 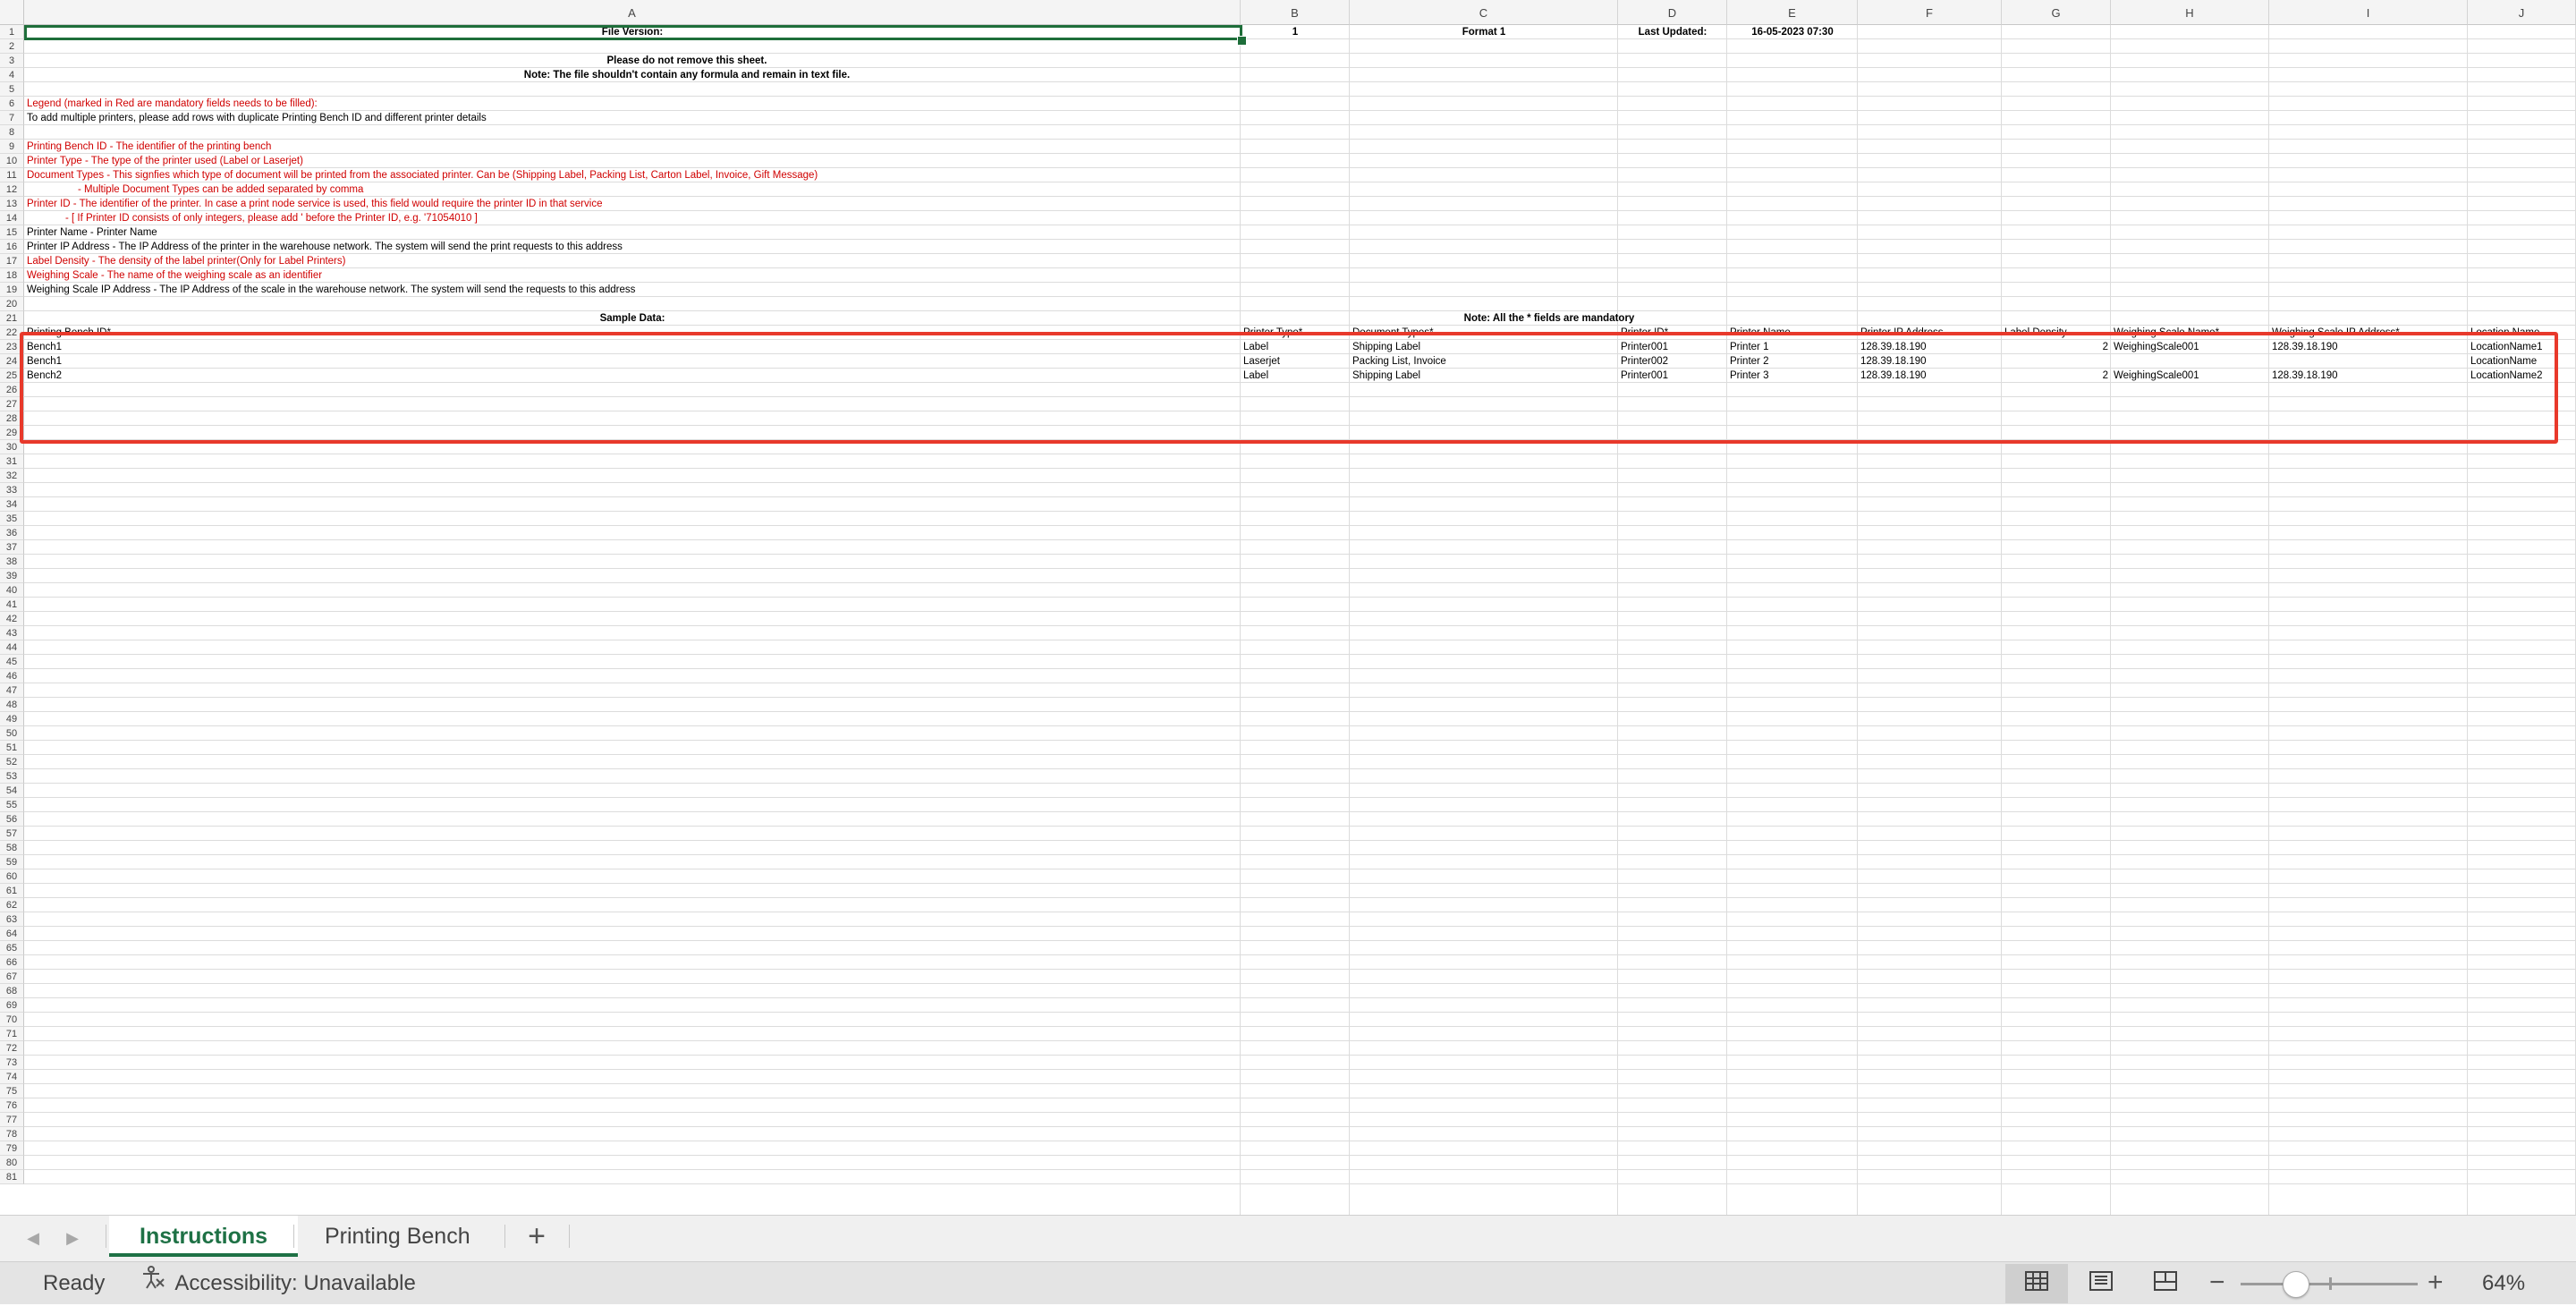 What do you see at coordinates (687, 61) in the screenshot?
I see `cell-a3: Please do not remove this sheet.` at bounding box center [687, 61].